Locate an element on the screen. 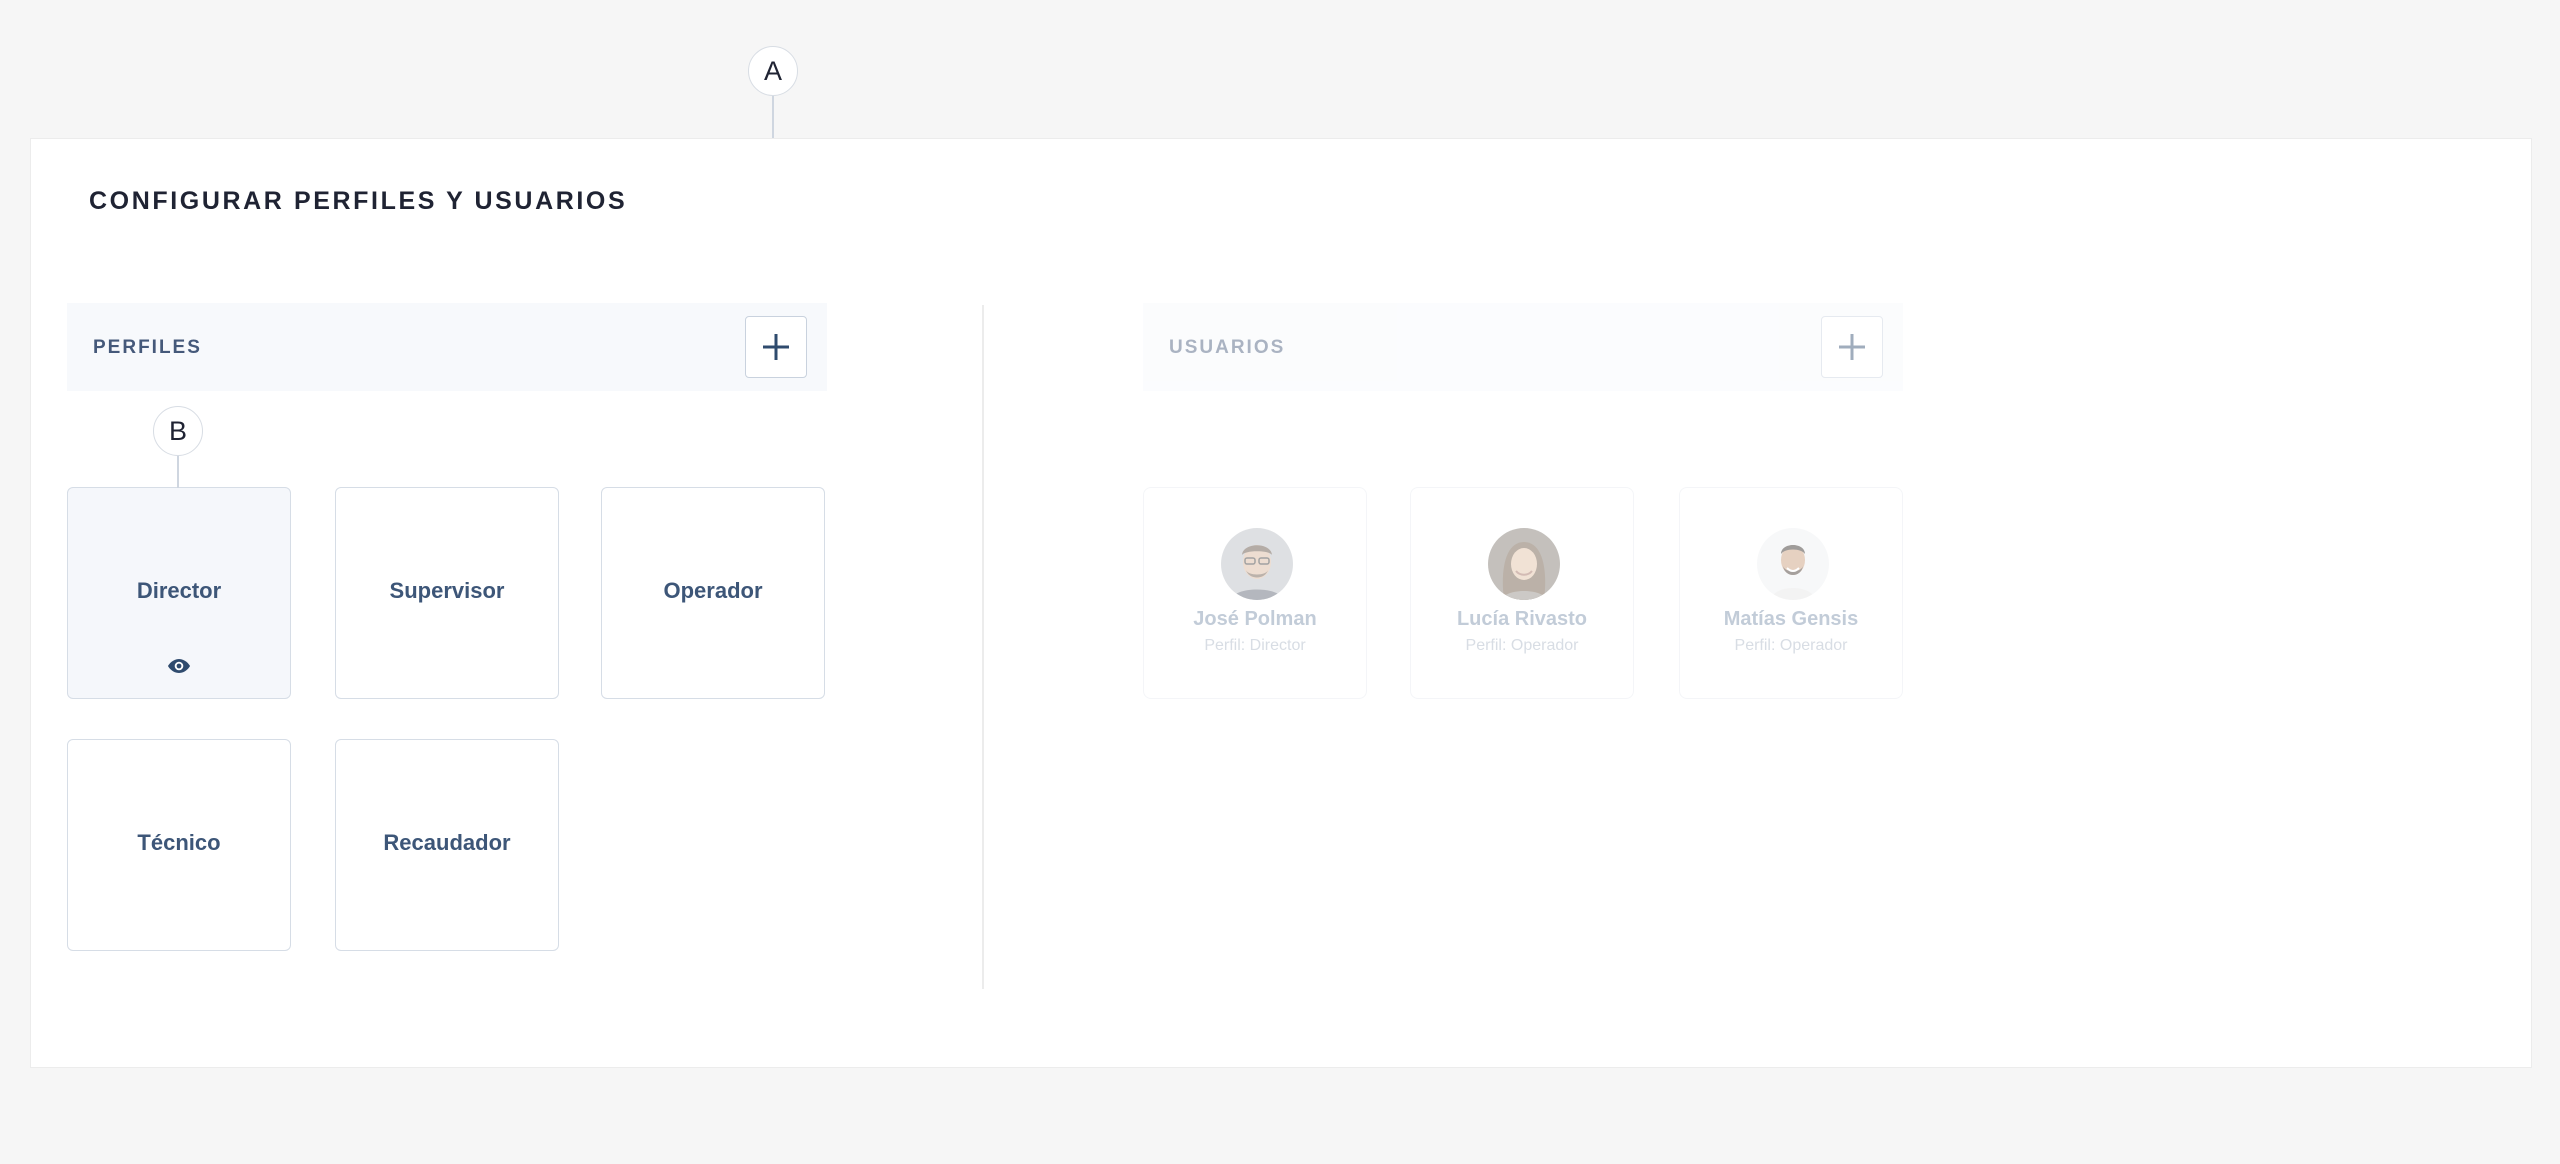  profile-card-label: Técnico is located at coordinates (179, 842).